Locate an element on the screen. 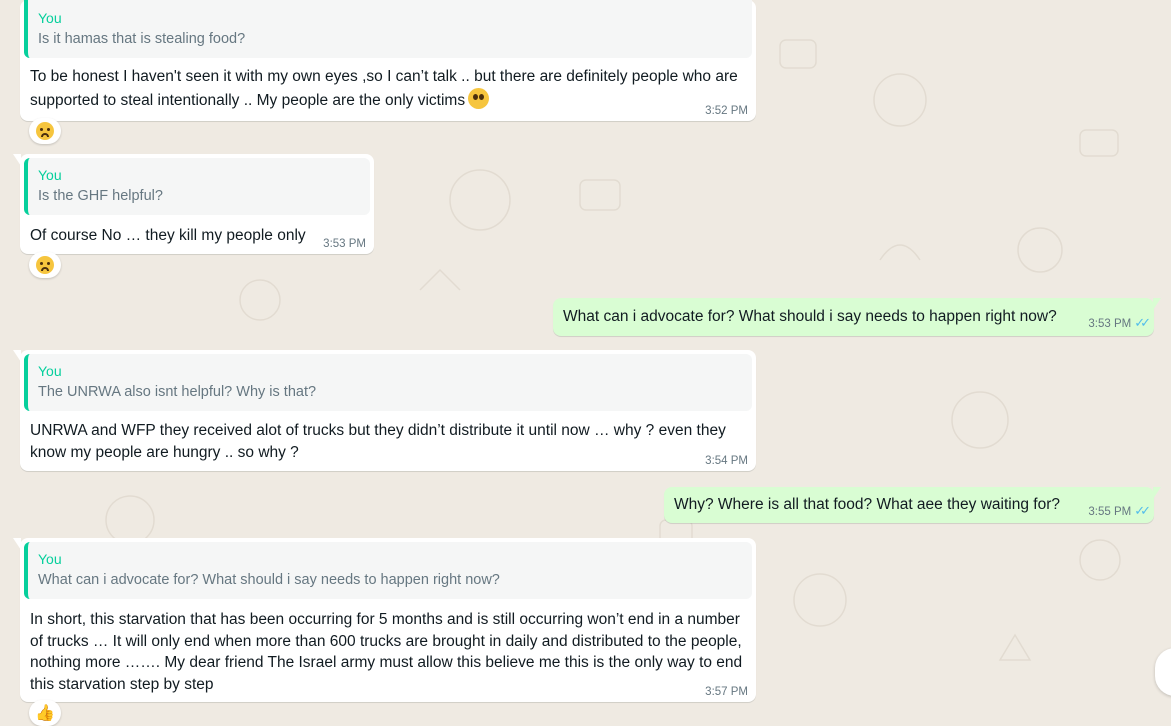 The height and width of the screenshot is (726, 1171). message-time: 3:53 PM ✓✓ is located at coordinates (1119, 323).